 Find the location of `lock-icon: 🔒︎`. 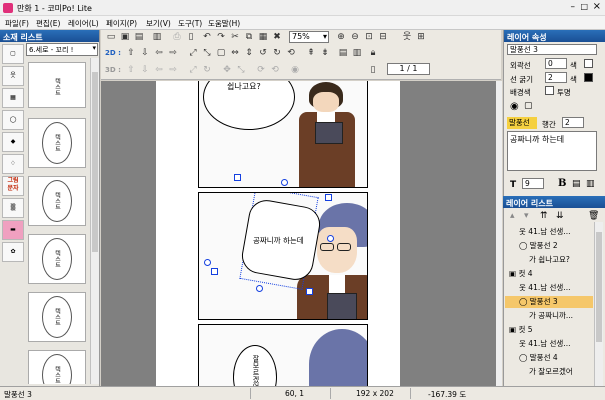

lock-icon: 🔒︎ is located at coordinates (373, 53).